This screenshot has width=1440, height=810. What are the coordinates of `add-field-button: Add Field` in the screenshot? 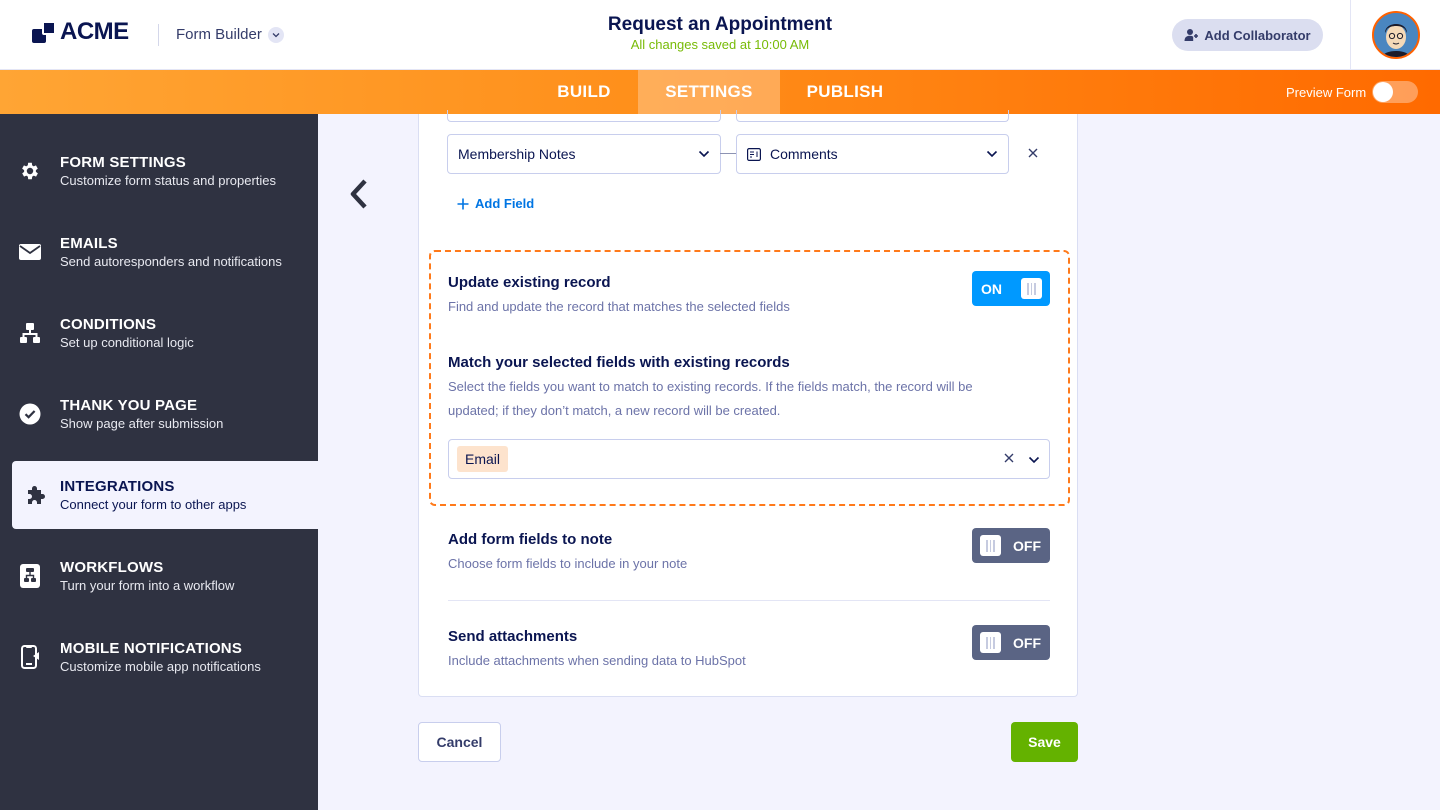 It's located at (495, 203).